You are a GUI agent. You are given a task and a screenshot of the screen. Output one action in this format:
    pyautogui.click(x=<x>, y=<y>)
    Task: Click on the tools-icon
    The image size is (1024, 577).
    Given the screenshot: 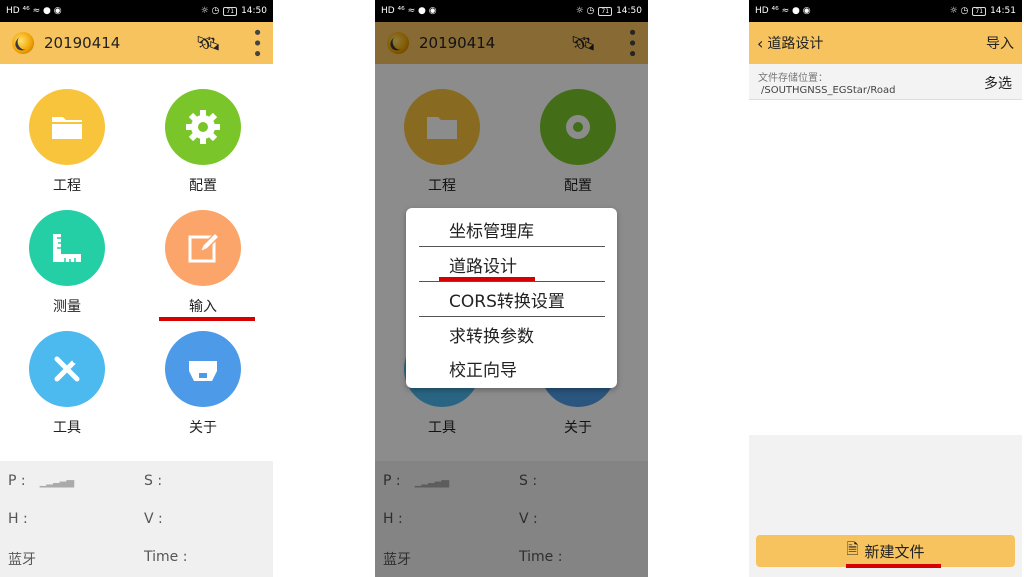 What is the action you would take?
    pyautogui.click(x=67, y=369)
    